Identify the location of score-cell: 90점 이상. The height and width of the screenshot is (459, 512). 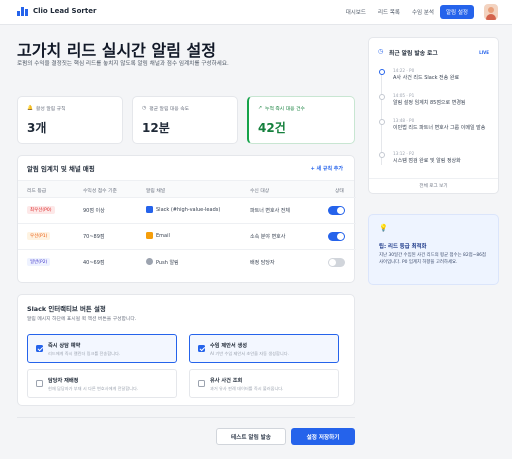
(94, 211).